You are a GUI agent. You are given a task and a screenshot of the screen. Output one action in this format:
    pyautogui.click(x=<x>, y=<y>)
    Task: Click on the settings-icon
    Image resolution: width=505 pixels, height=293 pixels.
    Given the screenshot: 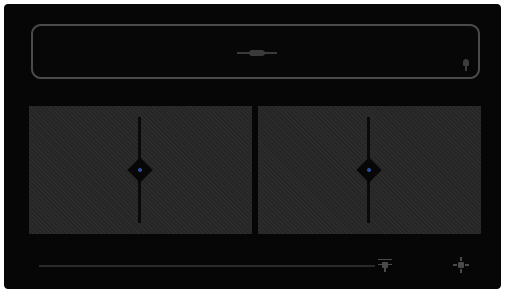 What is the action you would take?
    pyautogui.click(x=461, y=265)
    